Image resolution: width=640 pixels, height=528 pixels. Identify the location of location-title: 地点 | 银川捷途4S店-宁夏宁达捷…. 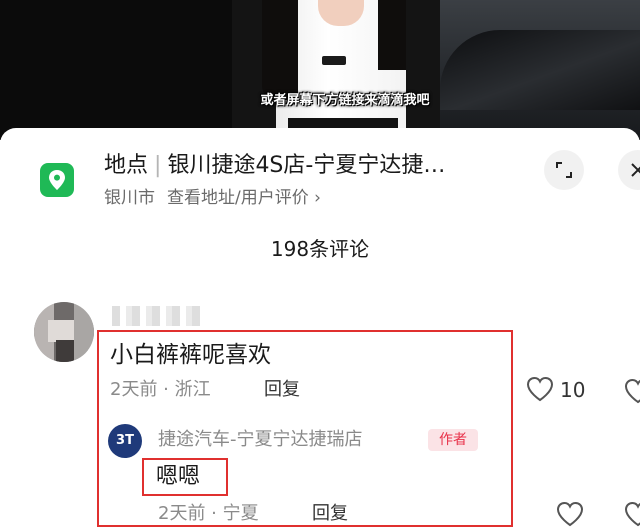
(314, 166).